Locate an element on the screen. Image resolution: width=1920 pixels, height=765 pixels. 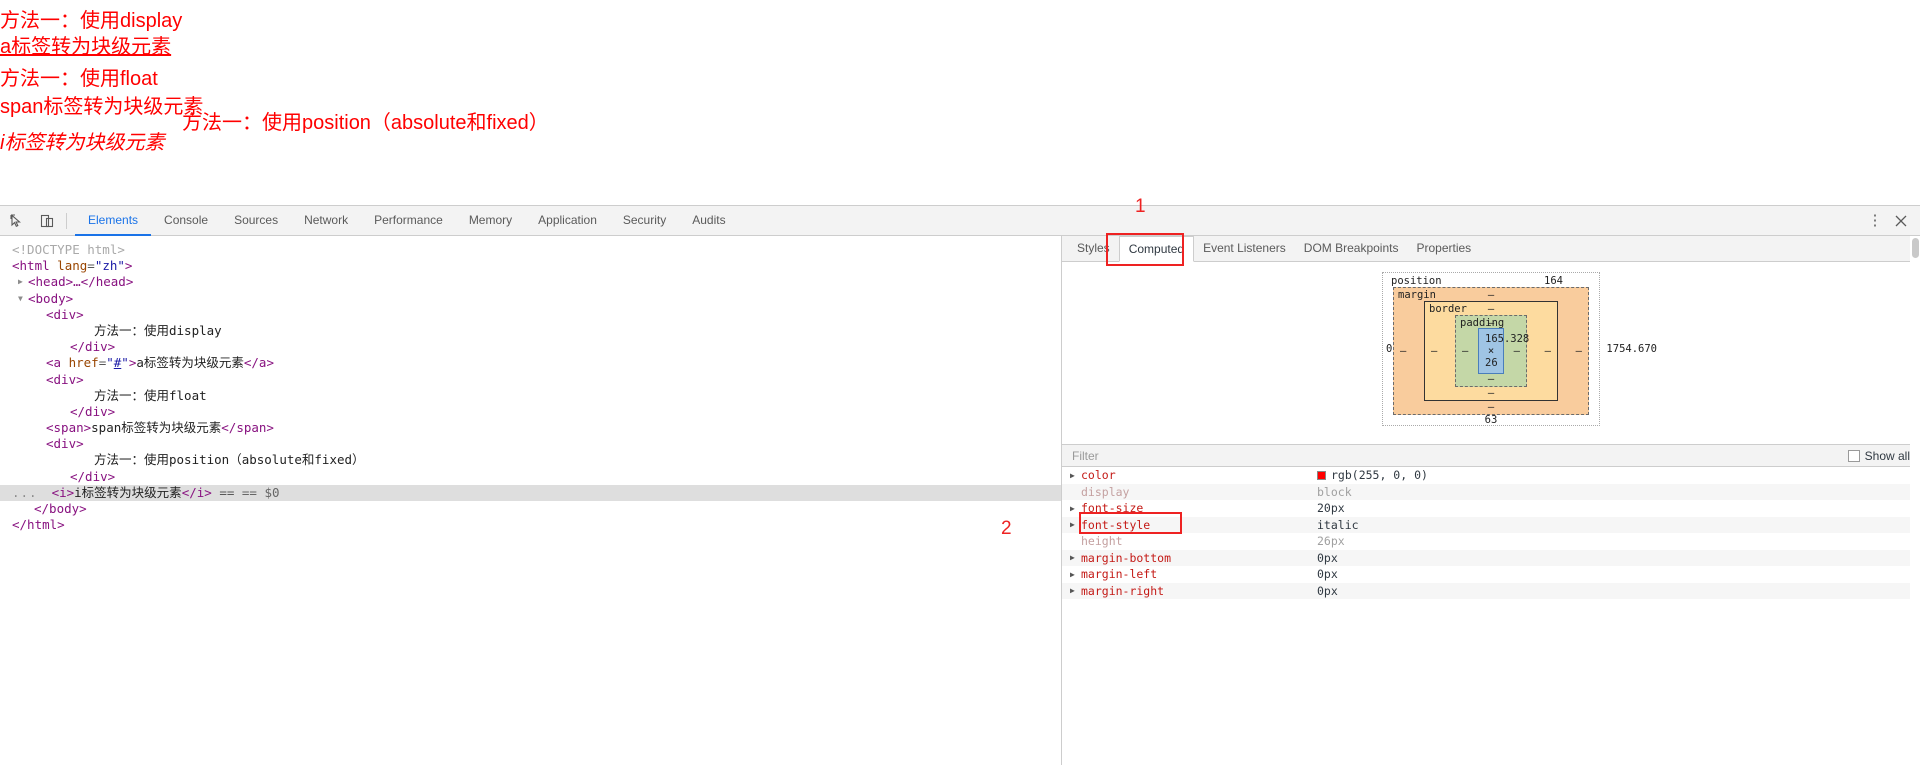
html-lang-attr: lang is located at coordinates (72, 266).